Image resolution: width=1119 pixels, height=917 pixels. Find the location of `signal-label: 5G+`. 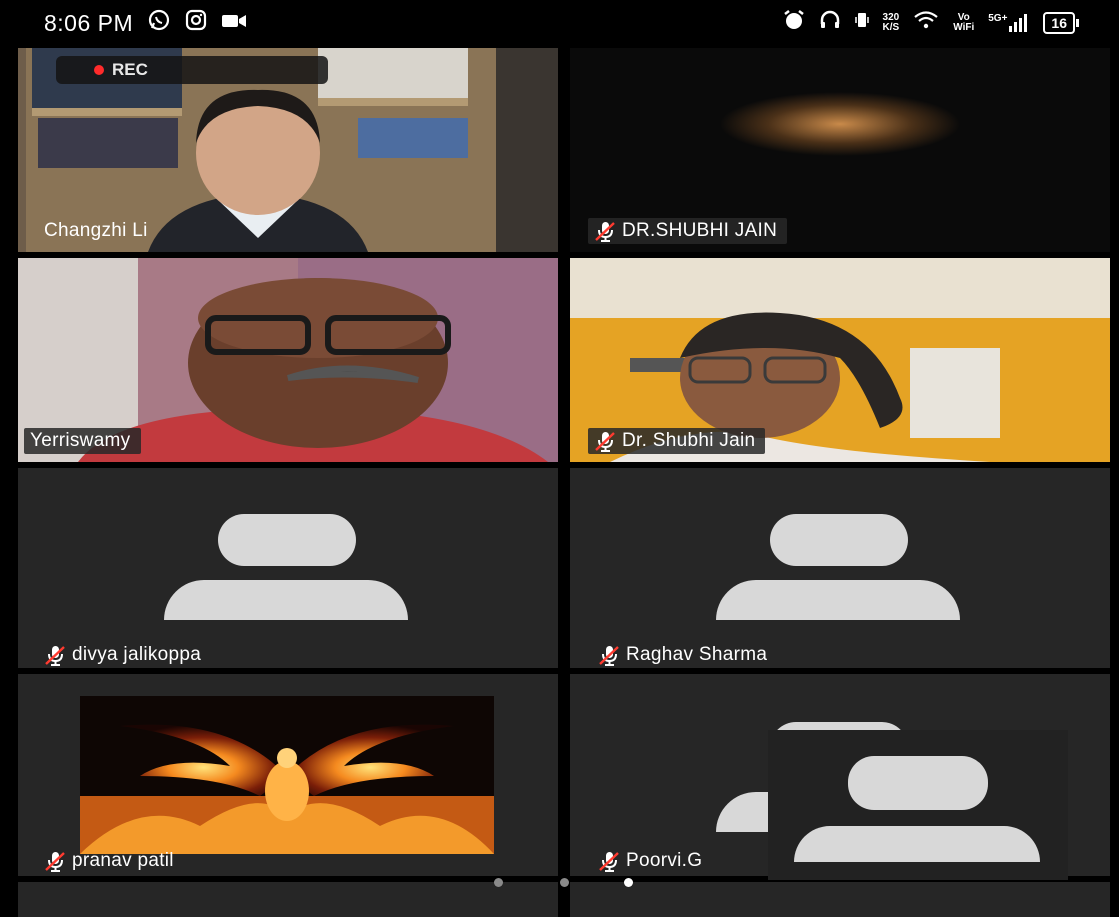

signal-label: 5G+ is located at coordinates (998, 18).